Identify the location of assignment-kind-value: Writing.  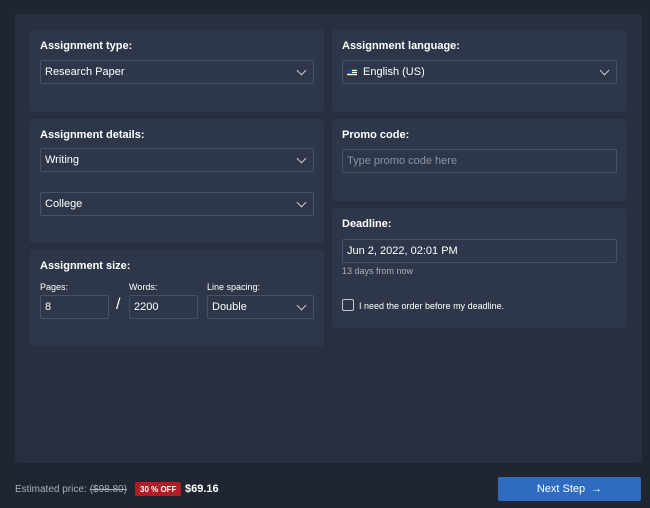
(62, 160).